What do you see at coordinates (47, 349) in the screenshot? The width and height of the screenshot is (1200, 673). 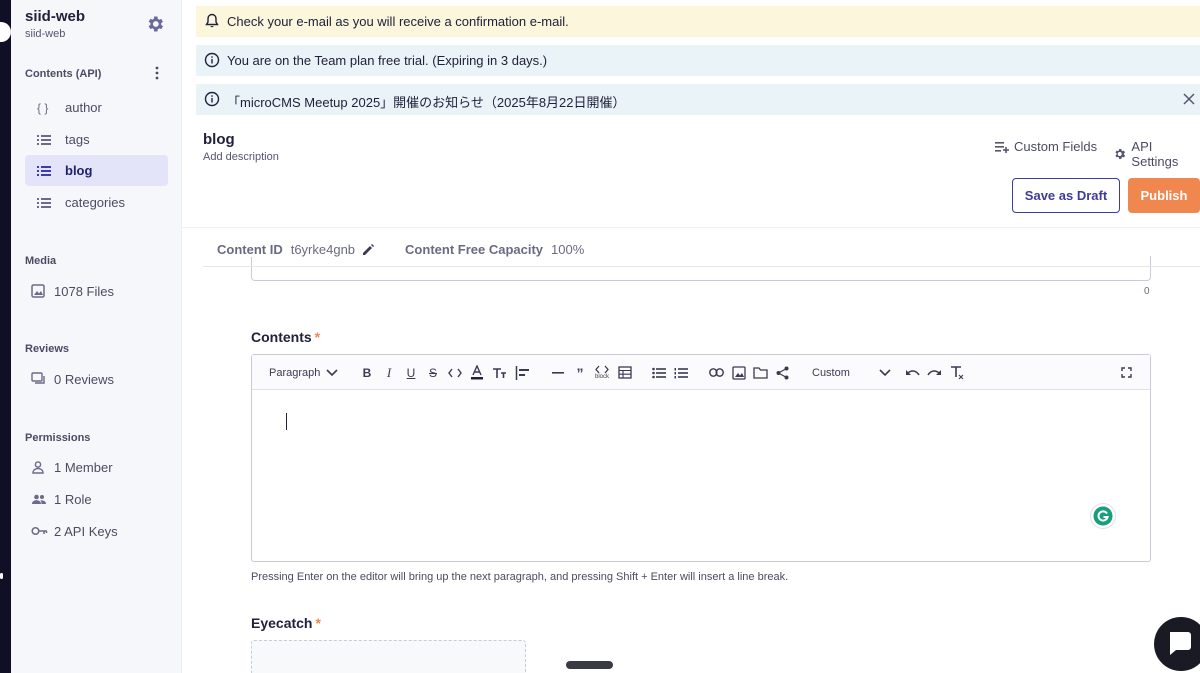 I see `reviews-section-title: Reviews` at bounding box center [47, 349].